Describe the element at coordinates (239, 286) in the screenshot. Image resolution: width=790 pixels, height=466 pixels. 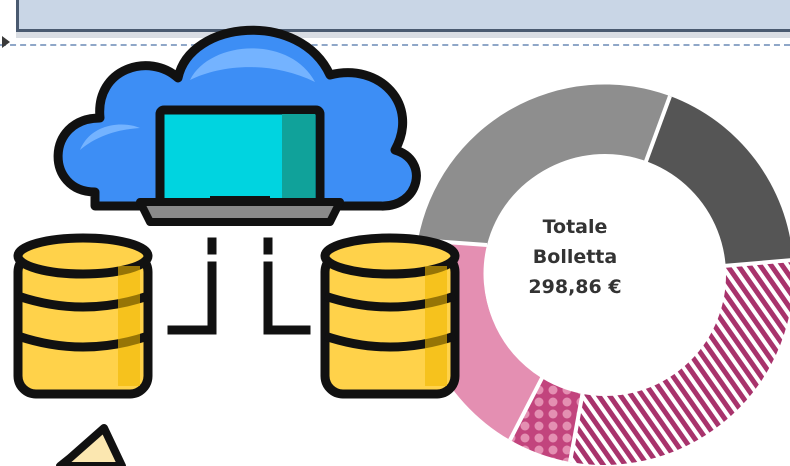
I see `connector-lines` at that location.